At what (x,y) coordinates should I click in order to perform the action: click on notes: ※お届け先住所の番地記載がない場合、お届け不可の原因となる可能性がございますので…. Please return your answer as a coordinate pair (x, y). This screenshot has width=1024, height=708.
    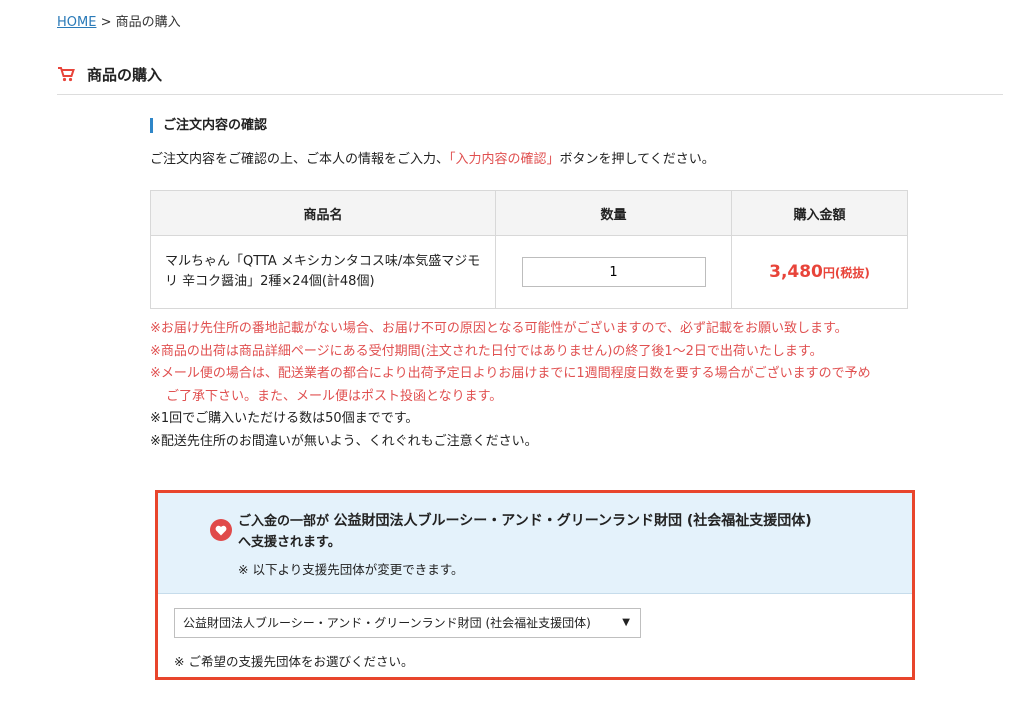
    Looking at the image, I should click on (540, 385).